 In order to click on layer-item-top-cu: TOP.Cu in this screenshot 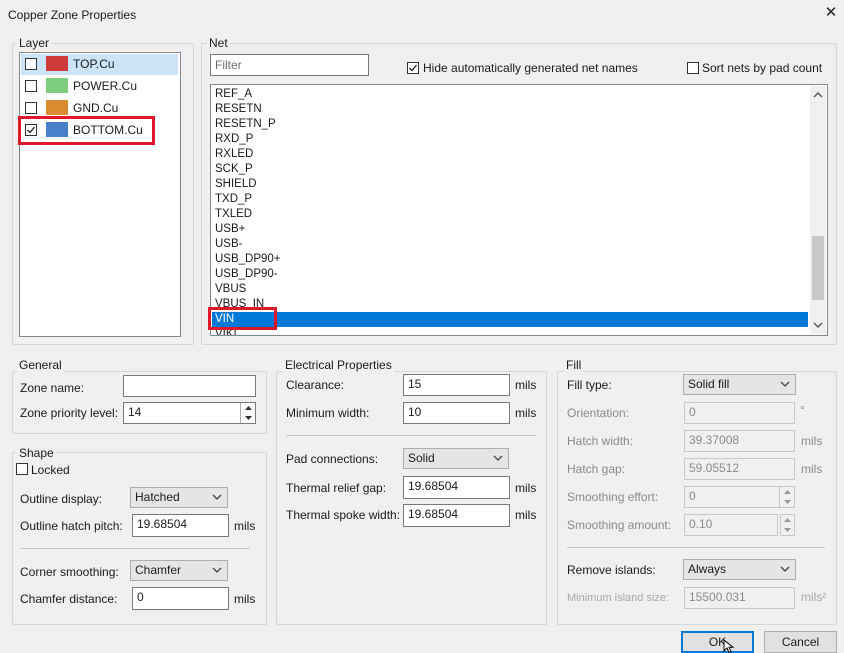, I will do `click(99, 64)`.